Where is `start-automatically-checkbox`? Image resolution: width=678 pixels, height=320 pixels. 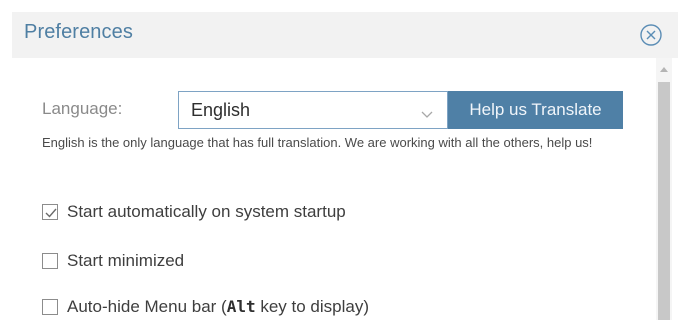
start-automatically-checkbox is located at coordinates (50, 212).